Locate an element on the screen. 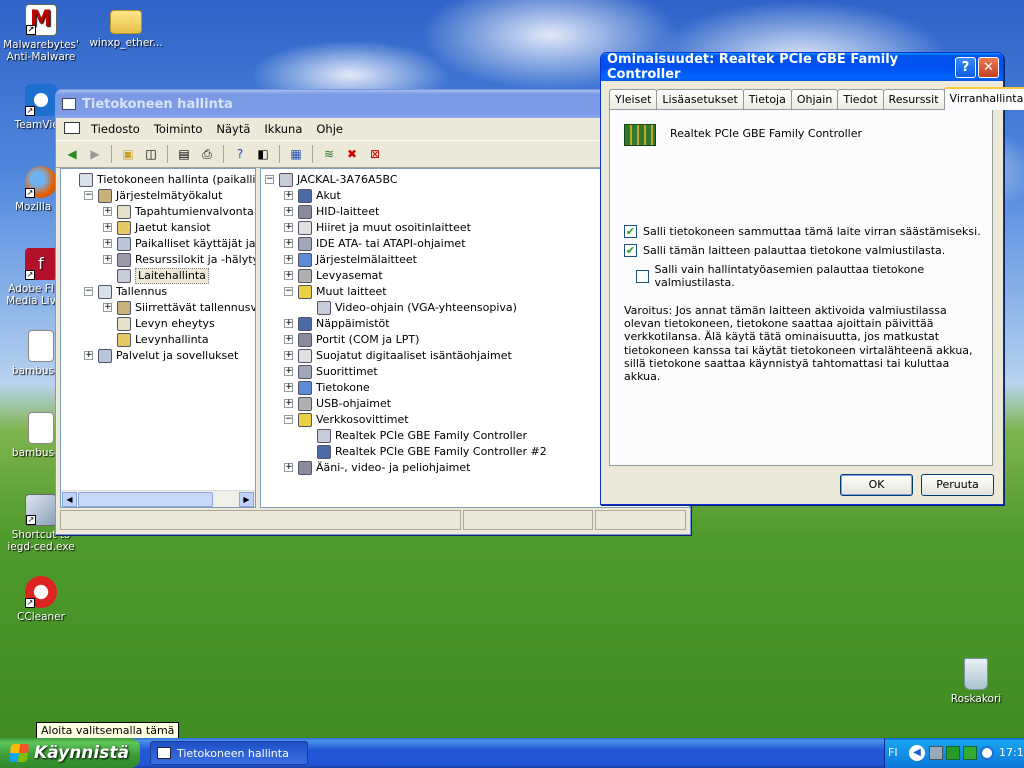  print-icon: ⎙ is located at coordinates (207, 154).